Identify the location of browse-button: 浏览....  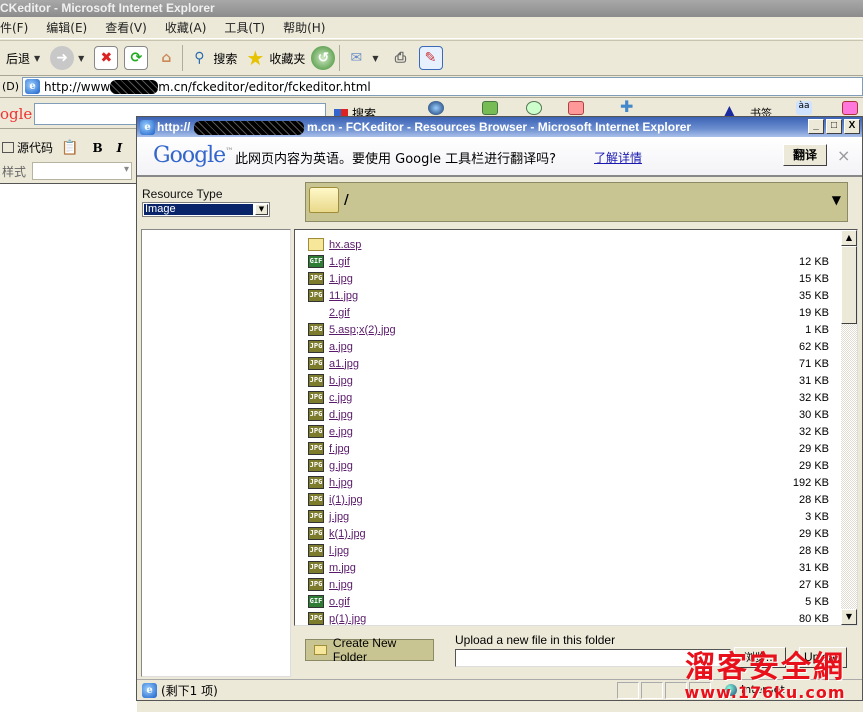
(760, 657).